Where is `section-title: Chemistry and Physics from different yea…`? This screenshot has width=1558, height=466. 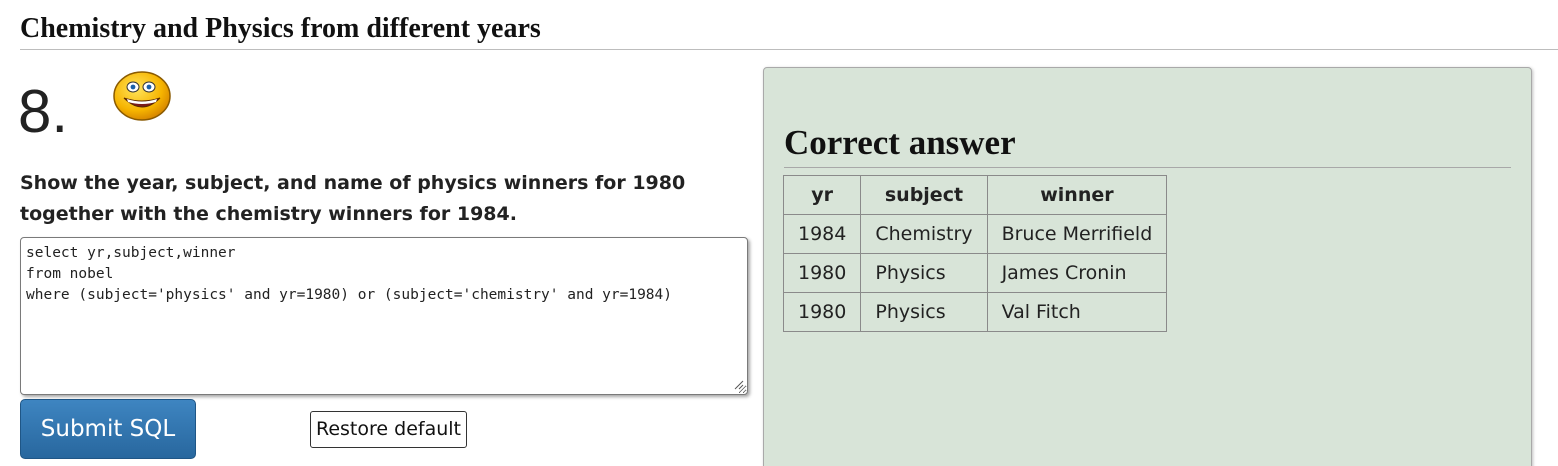
section-title: Chemistry and Physics from different yea… is located at coordinates (789, 31).